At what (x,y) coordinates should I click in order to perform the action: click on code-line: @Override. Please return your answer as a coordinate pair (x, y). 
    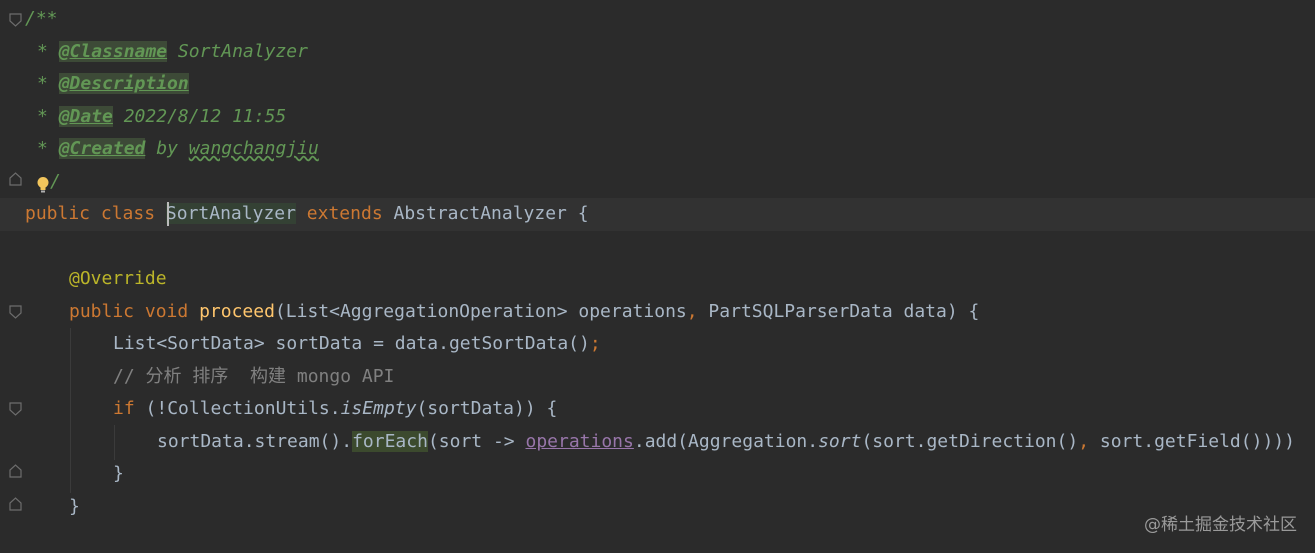
    Looking at the image, I should click on (657, 279).